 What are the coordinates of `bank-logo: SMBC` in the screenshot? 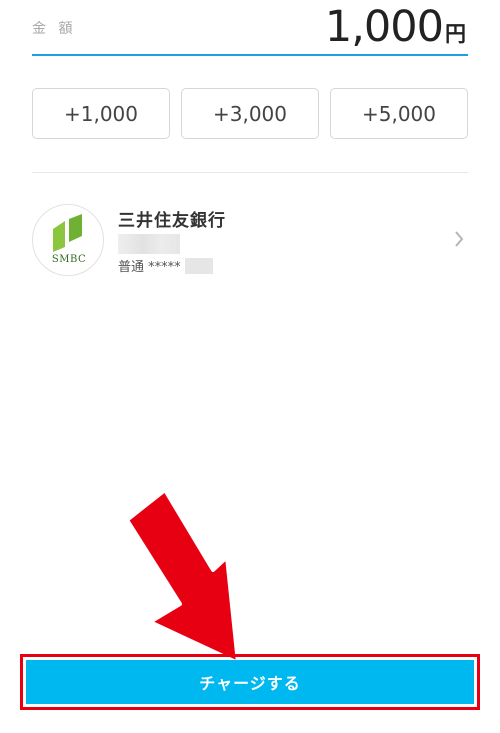 It's located at (68, 240).